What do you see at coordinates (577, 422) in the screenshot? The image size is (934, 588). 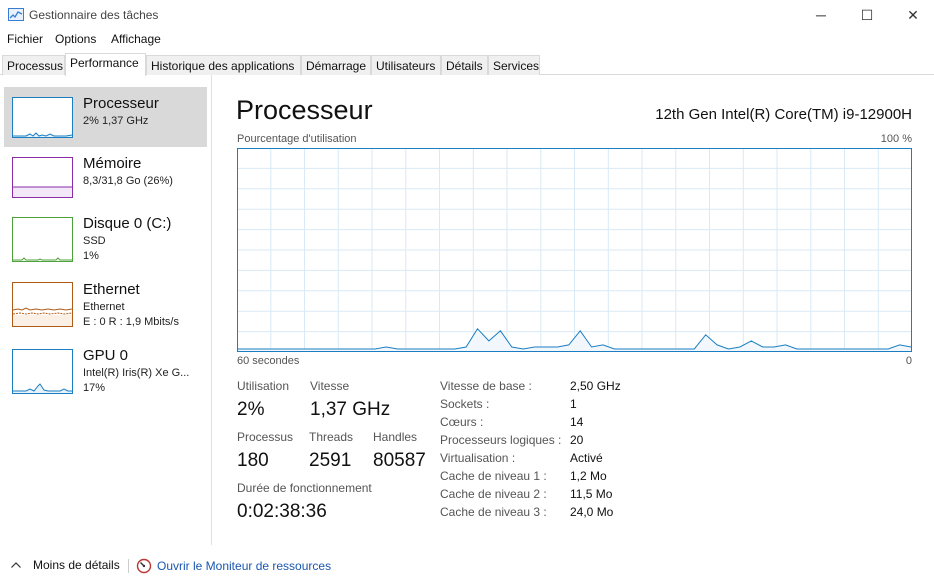 I see `spec-value: 14` at bounding box center [577, 422].